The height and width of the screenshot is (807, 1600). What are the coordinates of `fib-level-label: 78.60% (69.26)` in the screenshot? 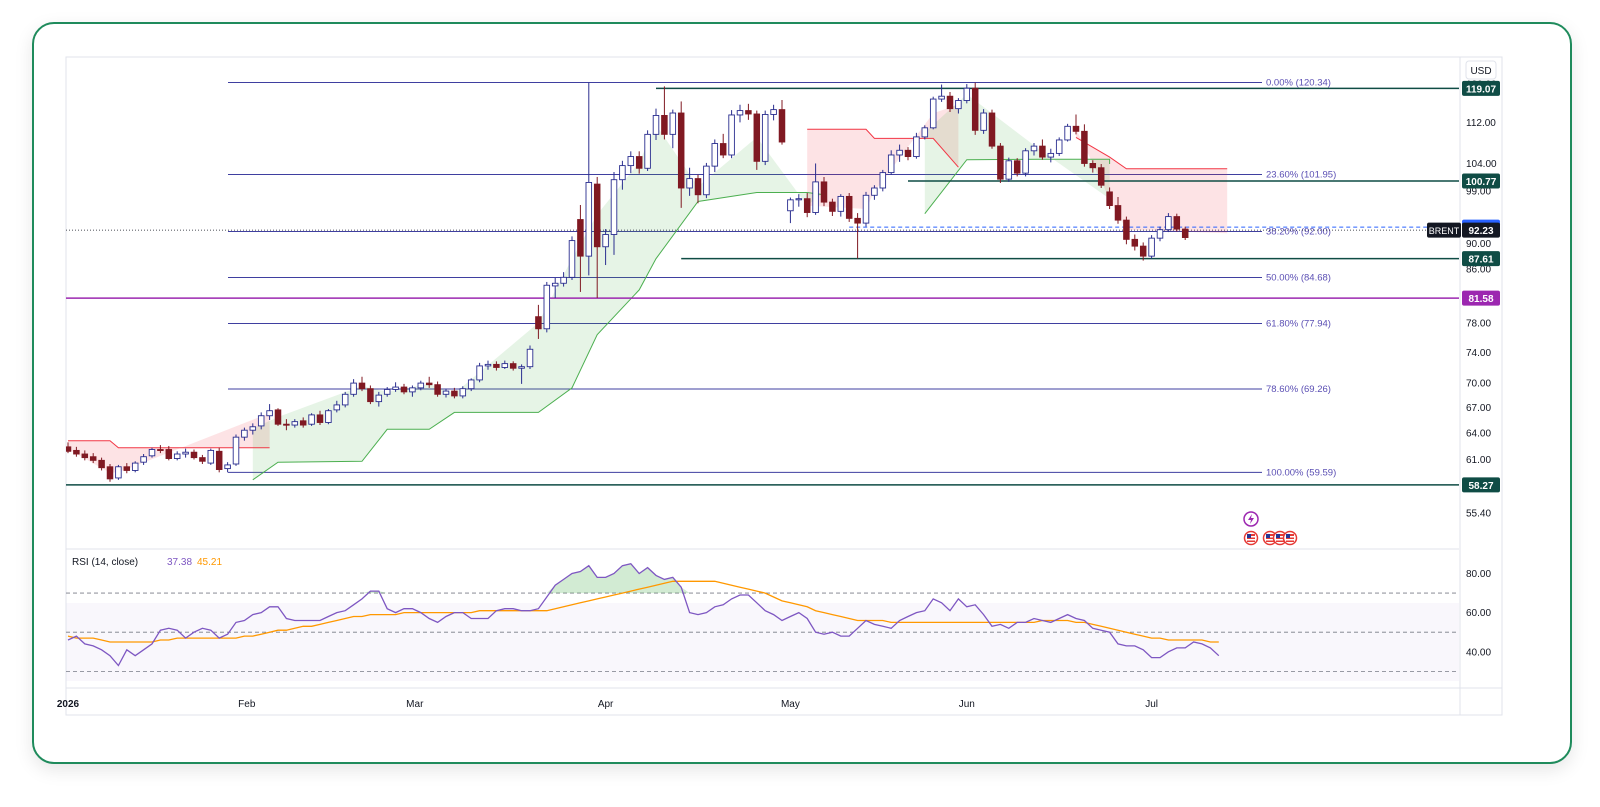 It's located at (1298, 389).